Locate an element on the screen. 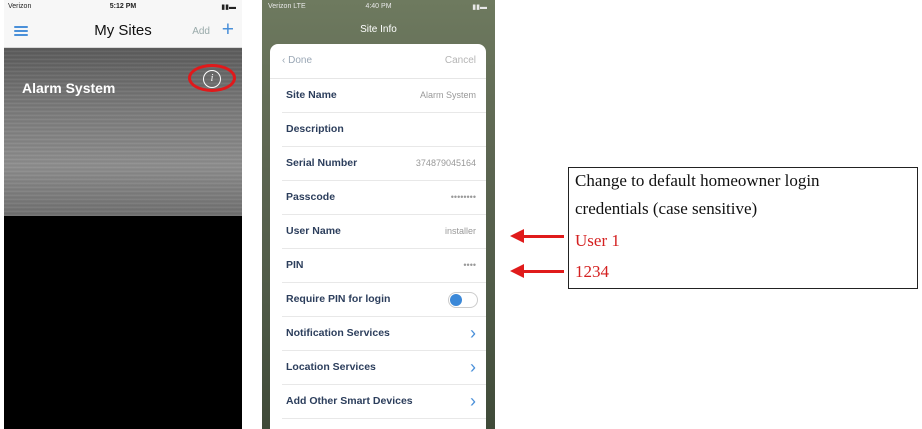 The image size is (922, 429). nav-bar: My Sites Add + is located at coordinates (123, 31).